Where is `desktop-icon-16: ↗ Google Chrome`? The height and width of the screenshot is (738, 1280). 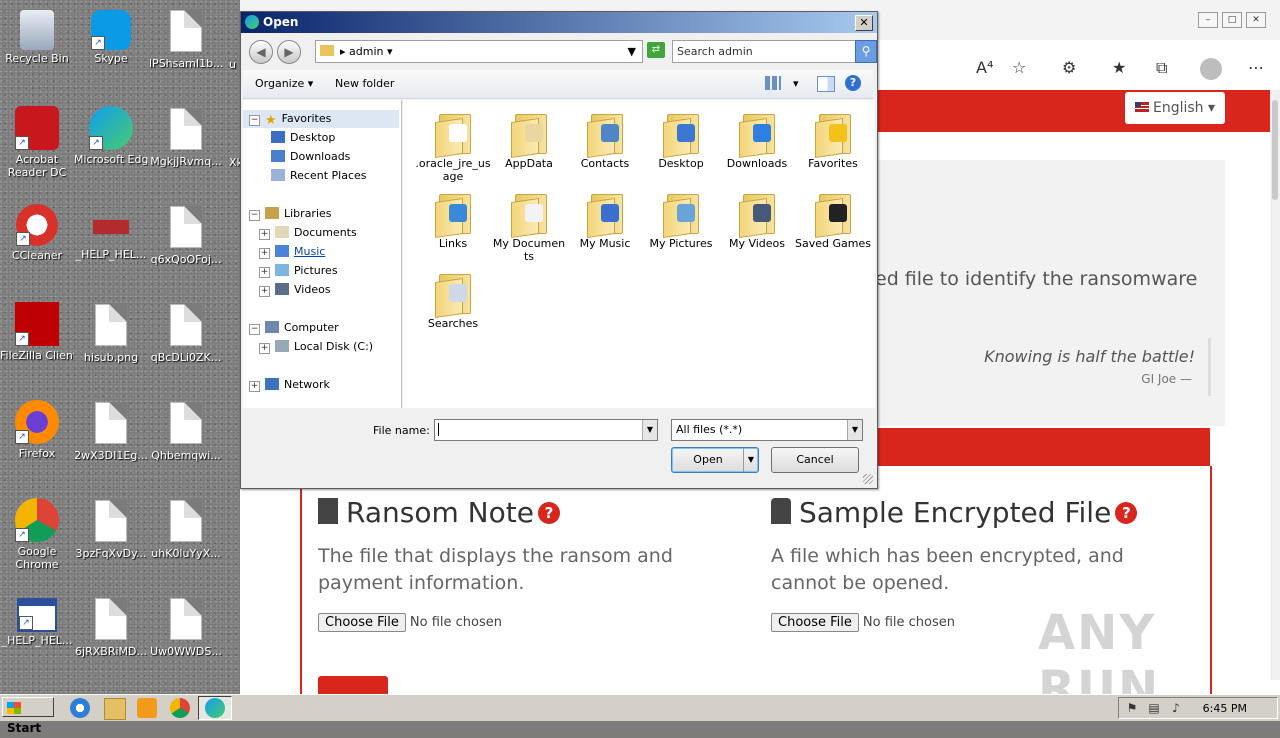 desktop-icon-16: ↗ Google Chrome is located at coordinates (37, 534).